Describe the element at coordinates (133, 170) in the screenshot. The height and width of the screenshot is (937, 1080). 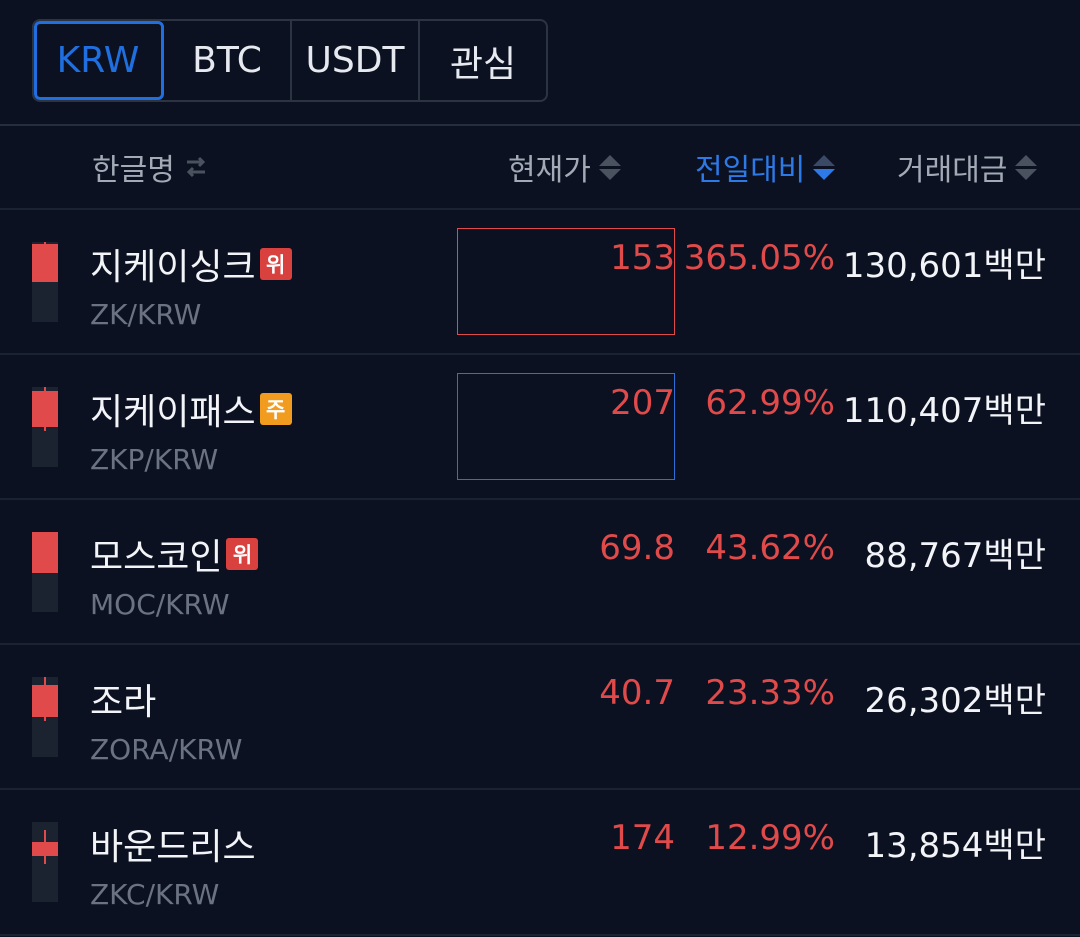
I see `header-name-label: 한글명` at that location.